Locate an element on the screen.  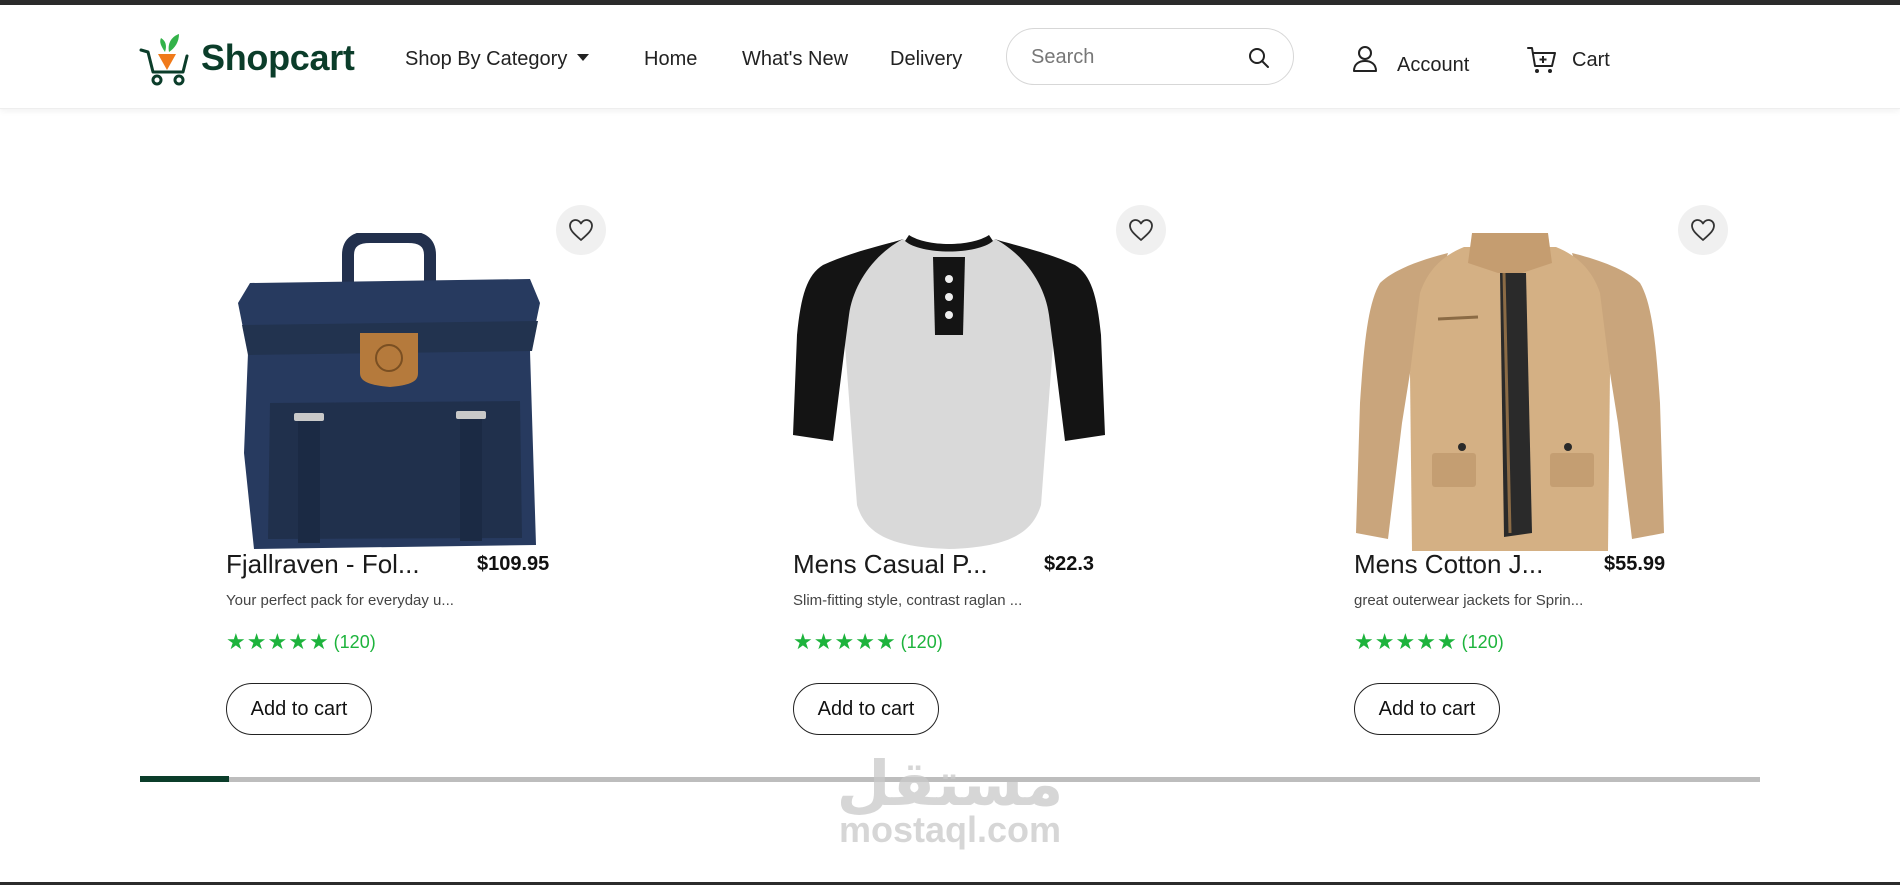
backpack-product-image is located at coordinates (389, 391).